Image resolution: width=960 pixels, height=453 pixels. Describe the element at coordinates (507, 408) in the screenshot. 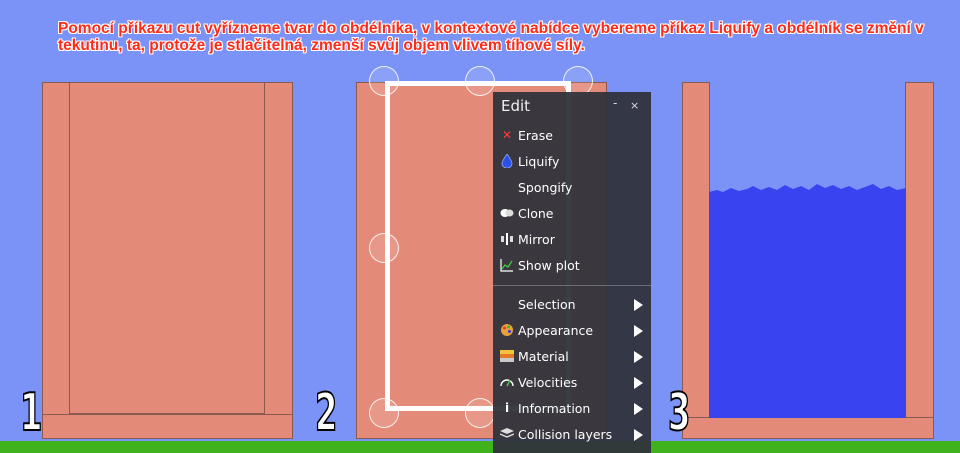

I see `information-icon: i` at that location.